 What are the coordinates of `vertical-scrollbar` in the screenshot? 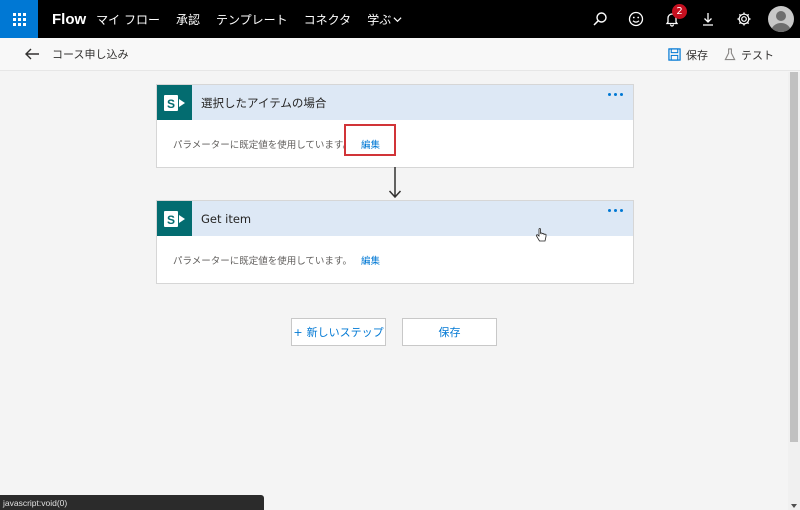 It's located at (794, 291).